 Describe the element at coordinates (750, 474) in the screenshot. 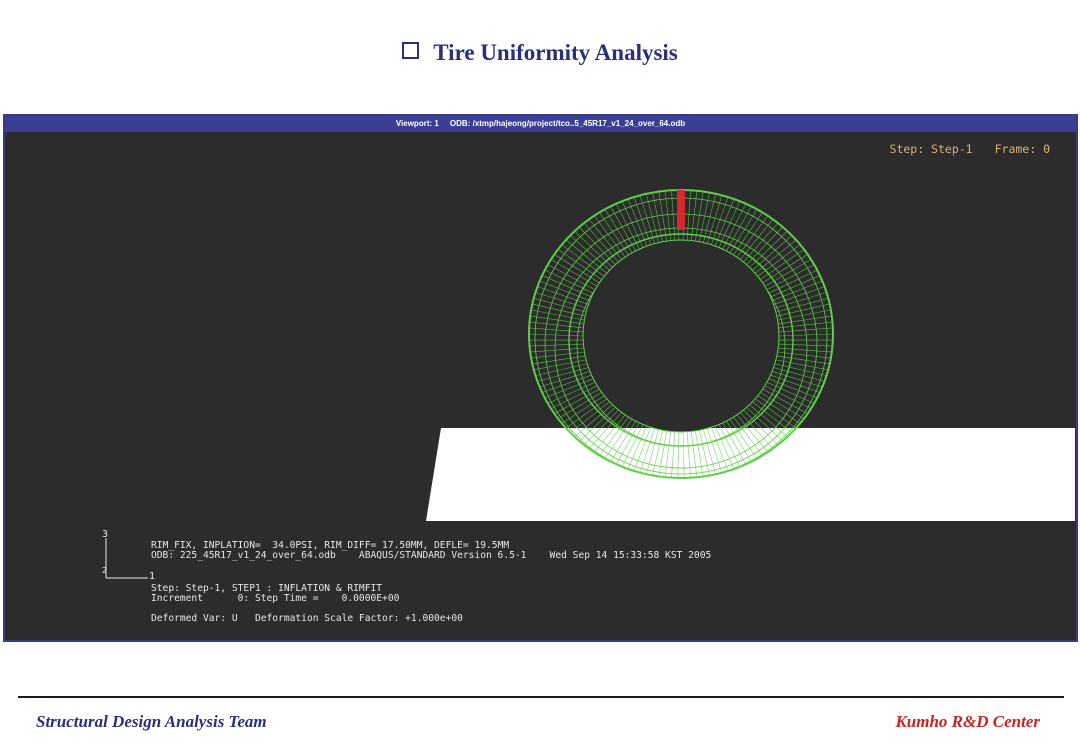

I see `ground-plane` at that location.